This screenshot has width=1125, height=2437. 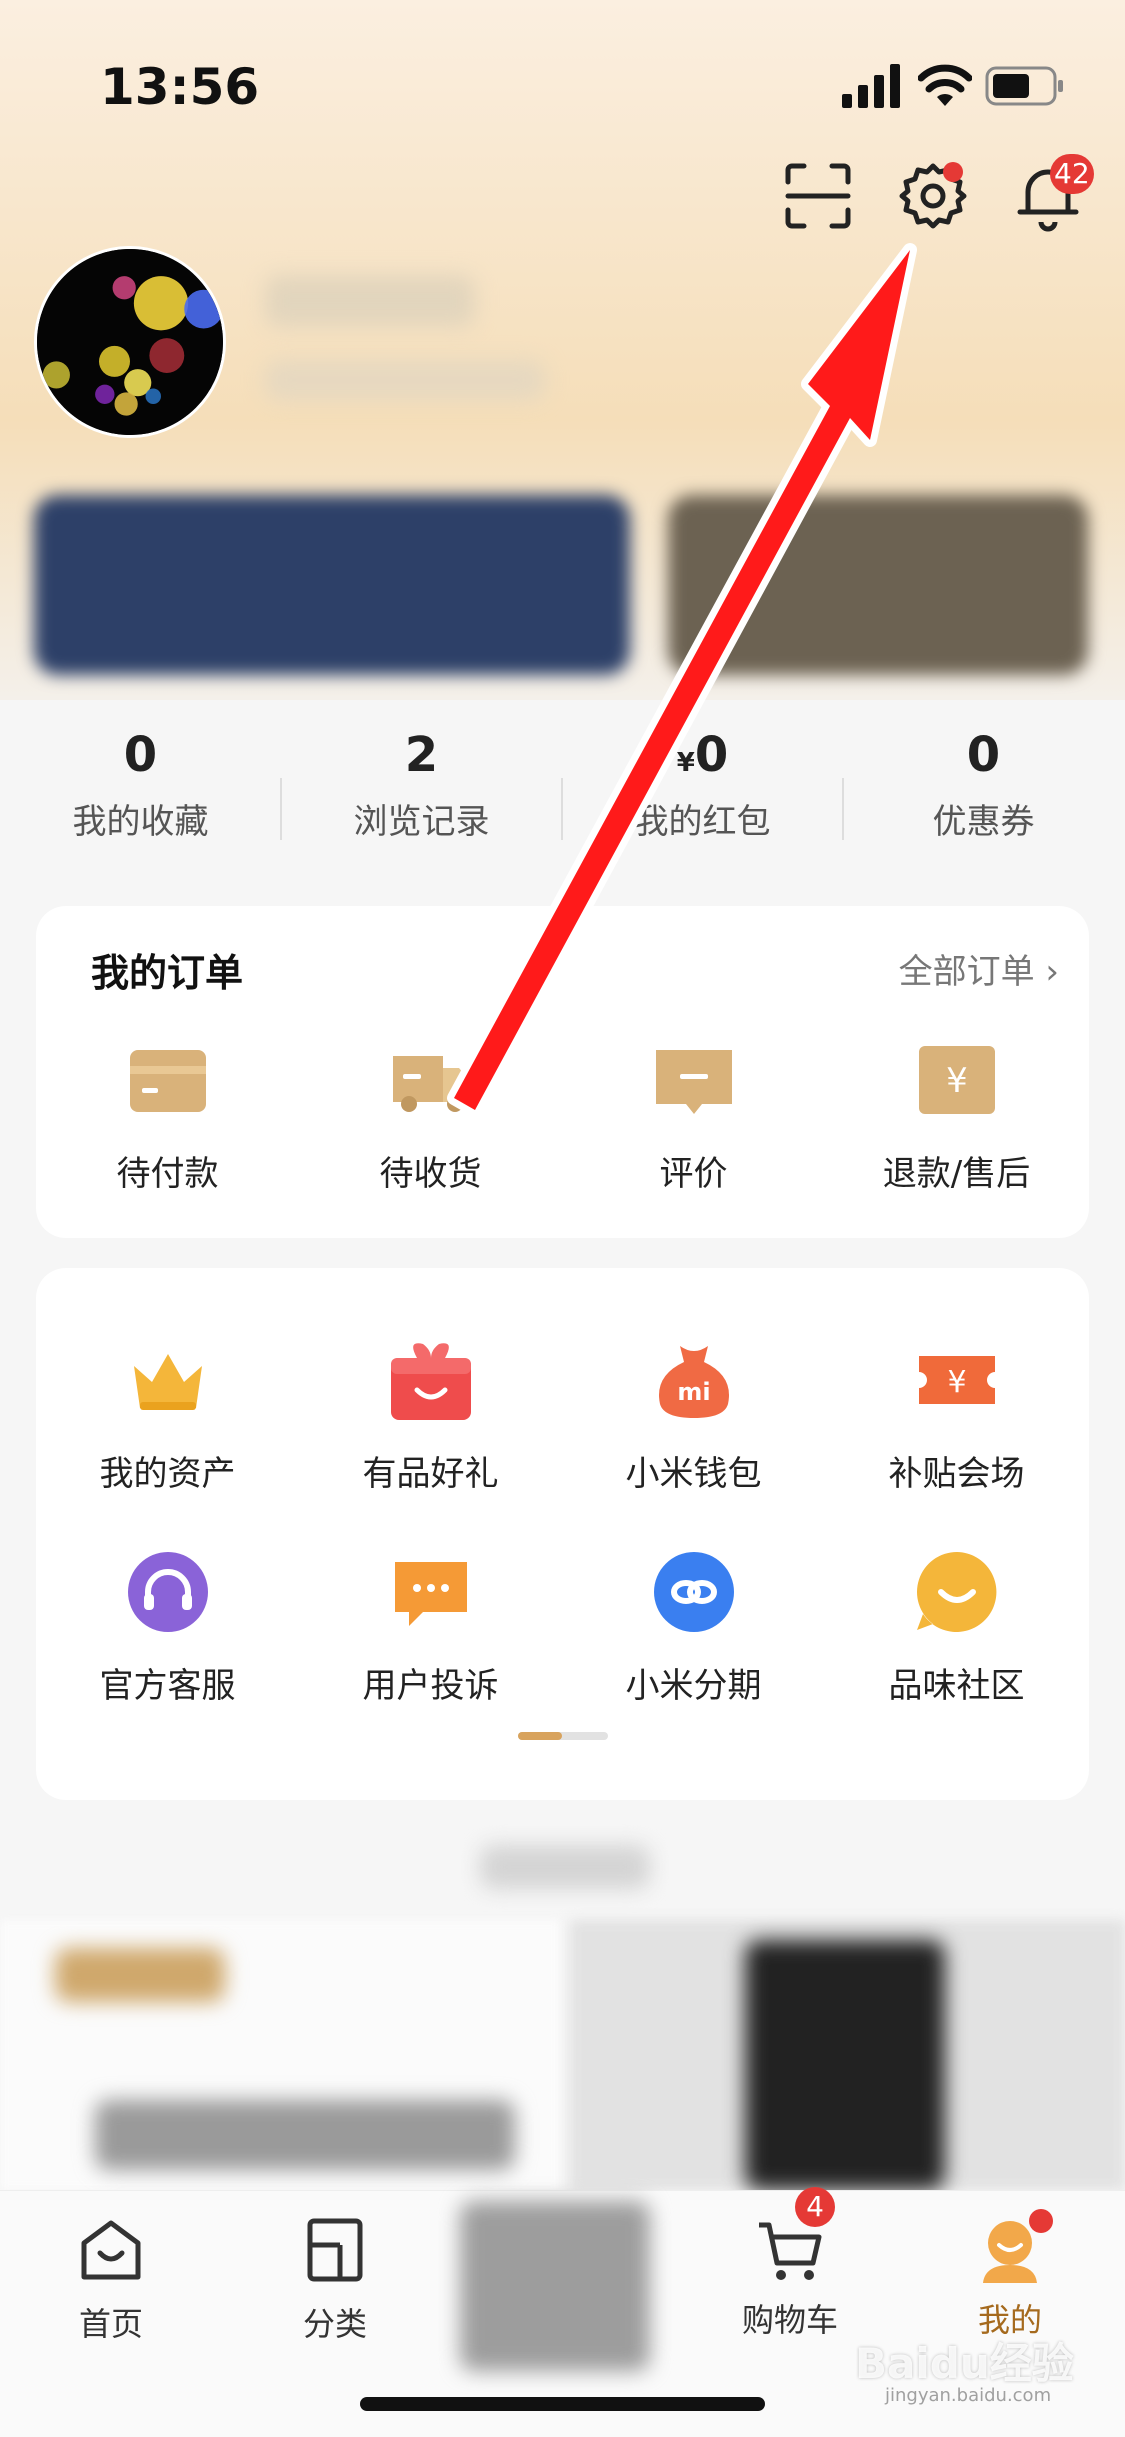 I want to click on avatar, so click(x=130, y=342).